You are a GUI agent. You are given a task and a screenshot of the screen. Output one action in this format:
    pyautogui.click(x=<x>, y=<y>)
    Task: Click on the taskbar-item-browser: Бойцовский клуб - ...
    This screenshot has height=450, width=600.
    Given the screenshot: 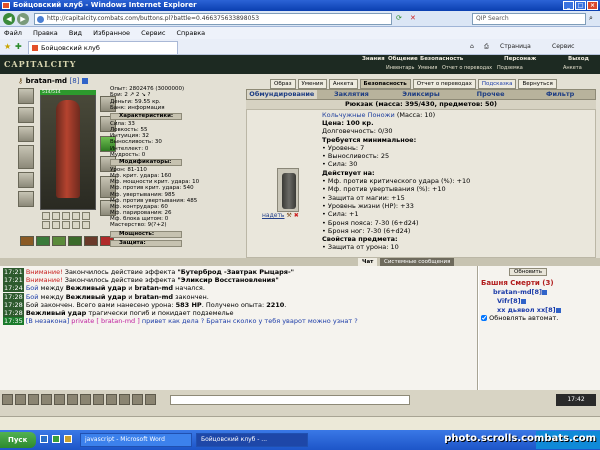 What is the action you would take?
    pyautogui.click(x=252, y=440)
    